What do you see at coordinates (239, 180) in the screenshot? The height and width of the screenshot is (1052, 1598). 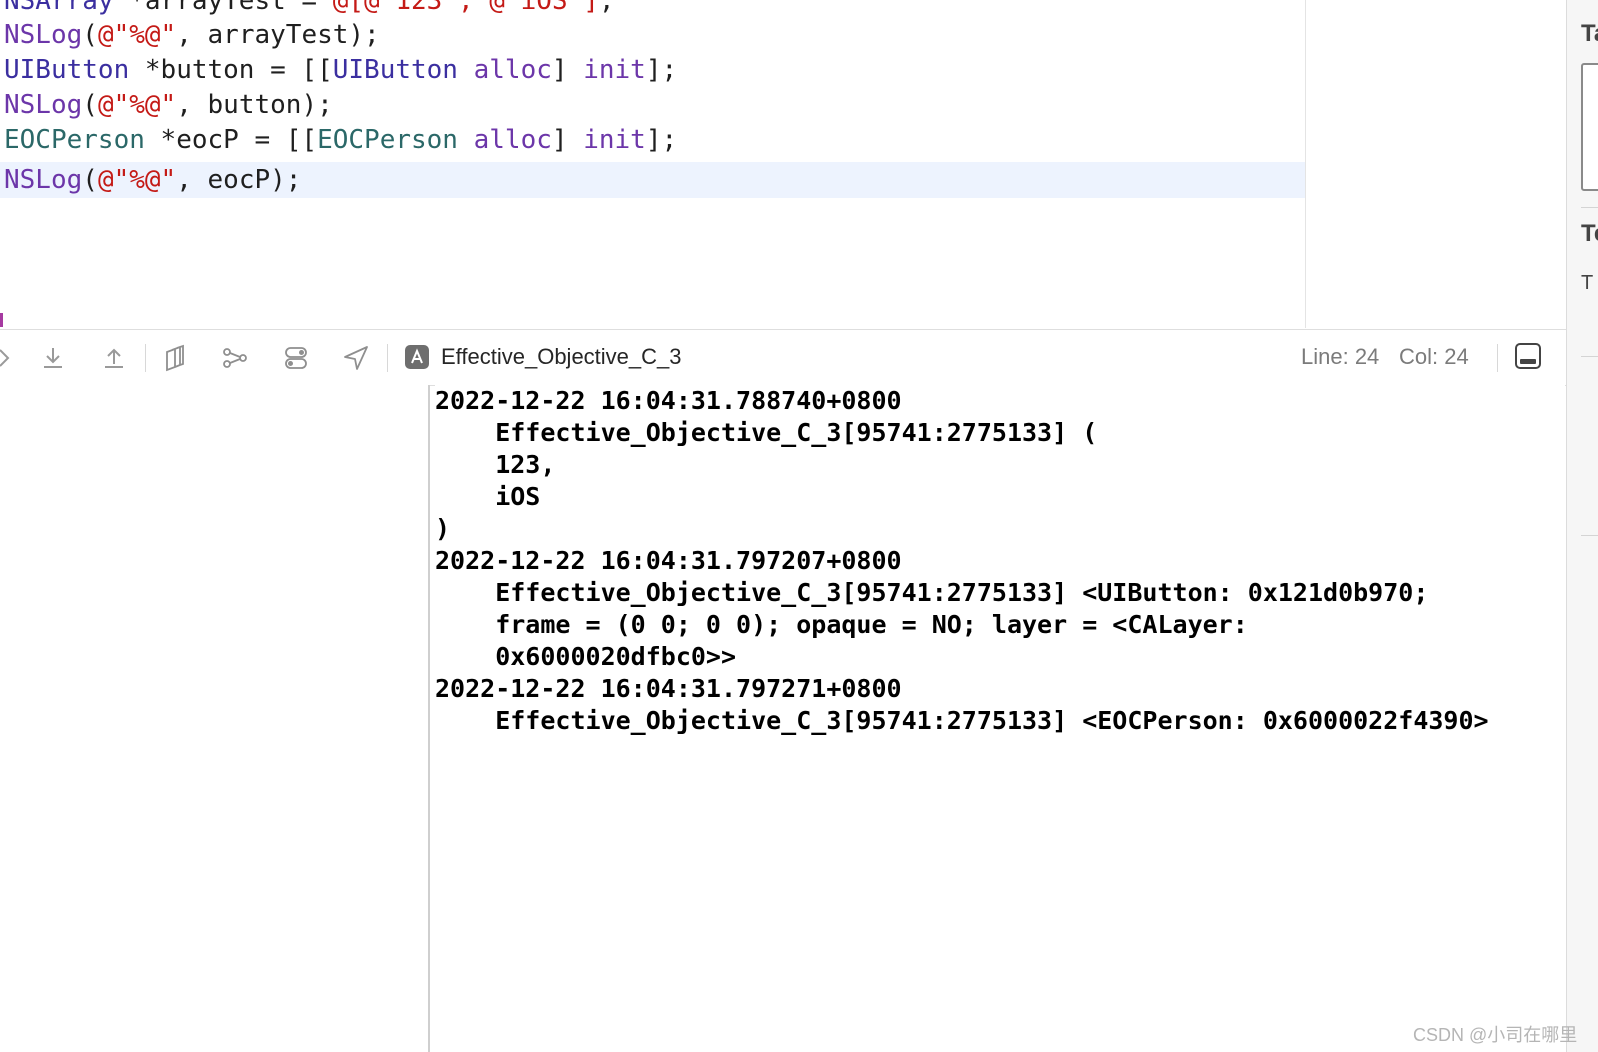 I see `code-token: , eocP);` at bounding box center [239, 180].